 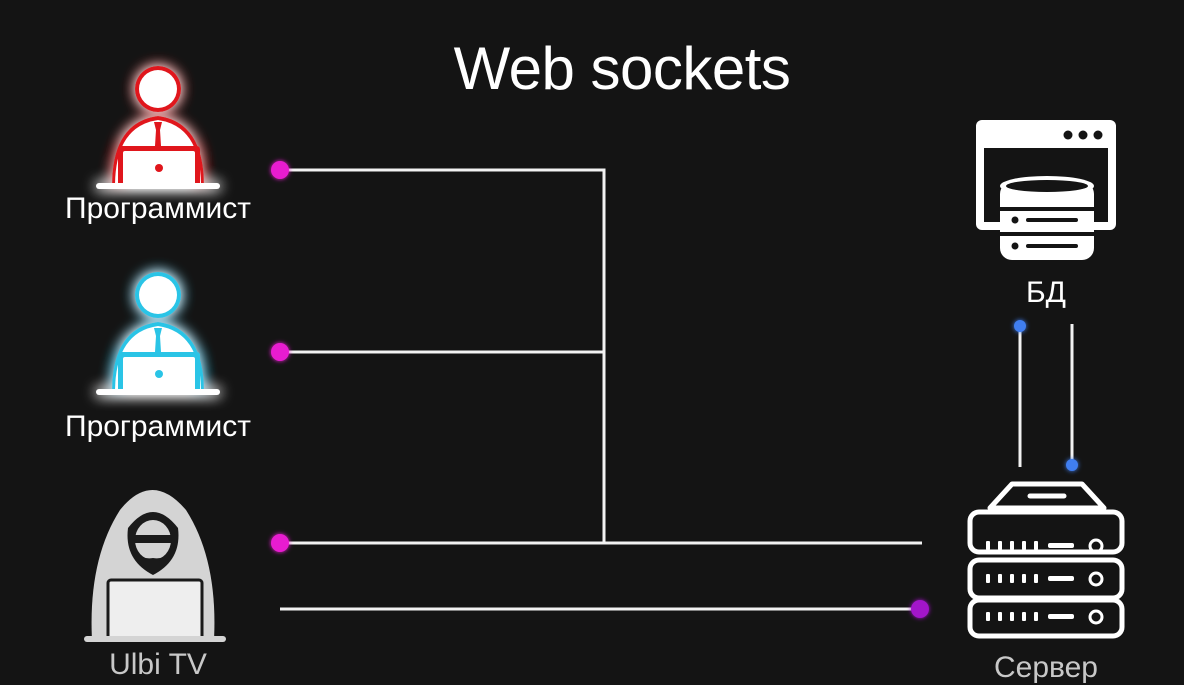 What do you see at coordinates (1020, 326) in the screenshot?
I see `connector-dot-db-left` at bounding box center [1020, 326].